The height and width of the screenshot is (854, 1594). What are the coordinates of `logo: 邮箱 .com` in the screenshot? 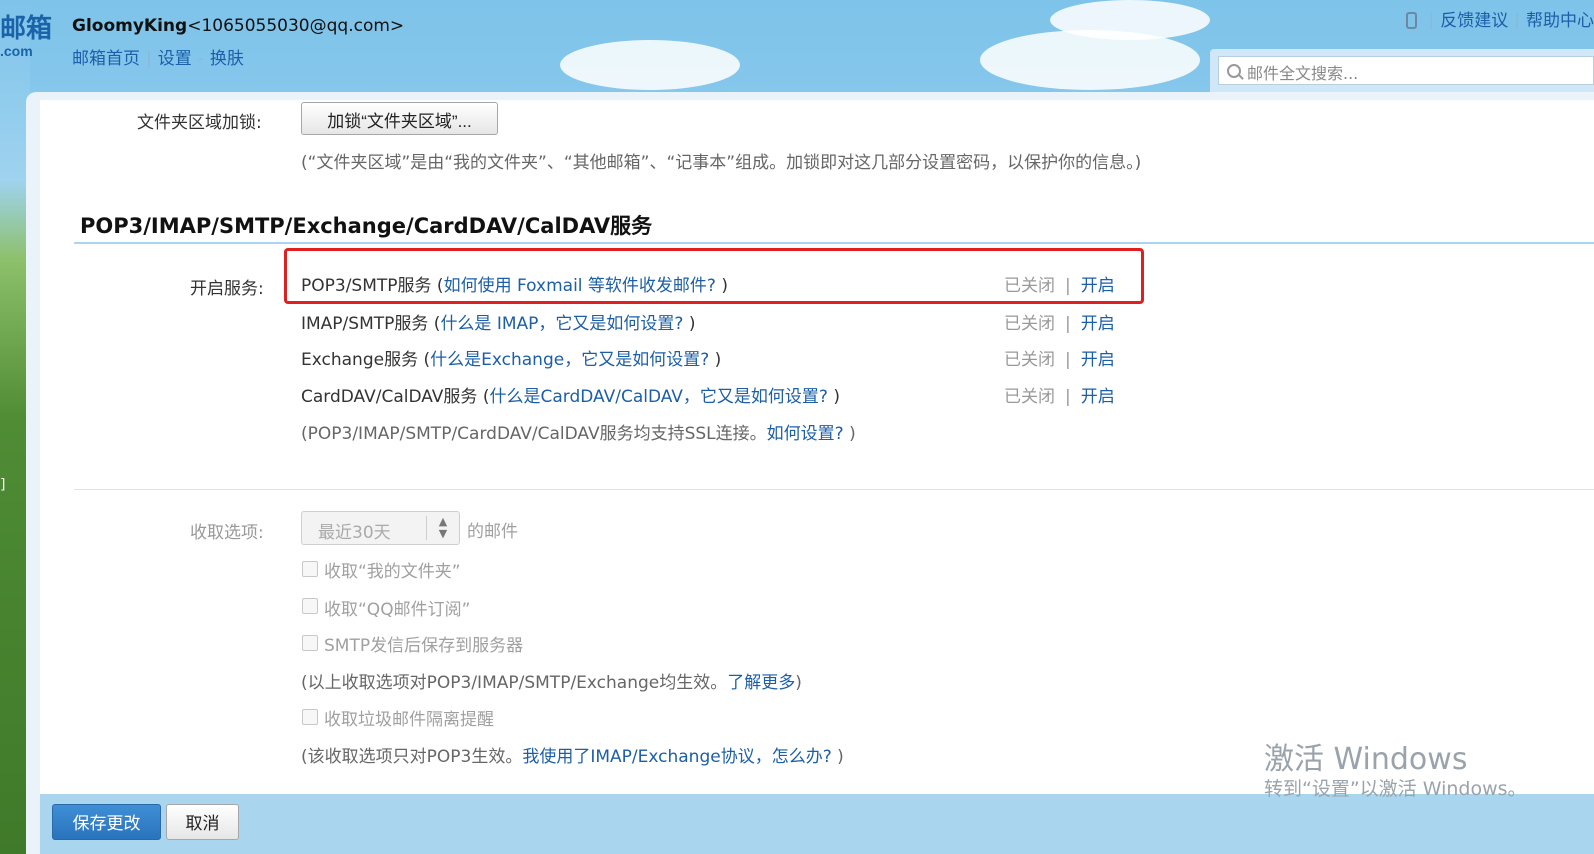 It's located at (26, 36).